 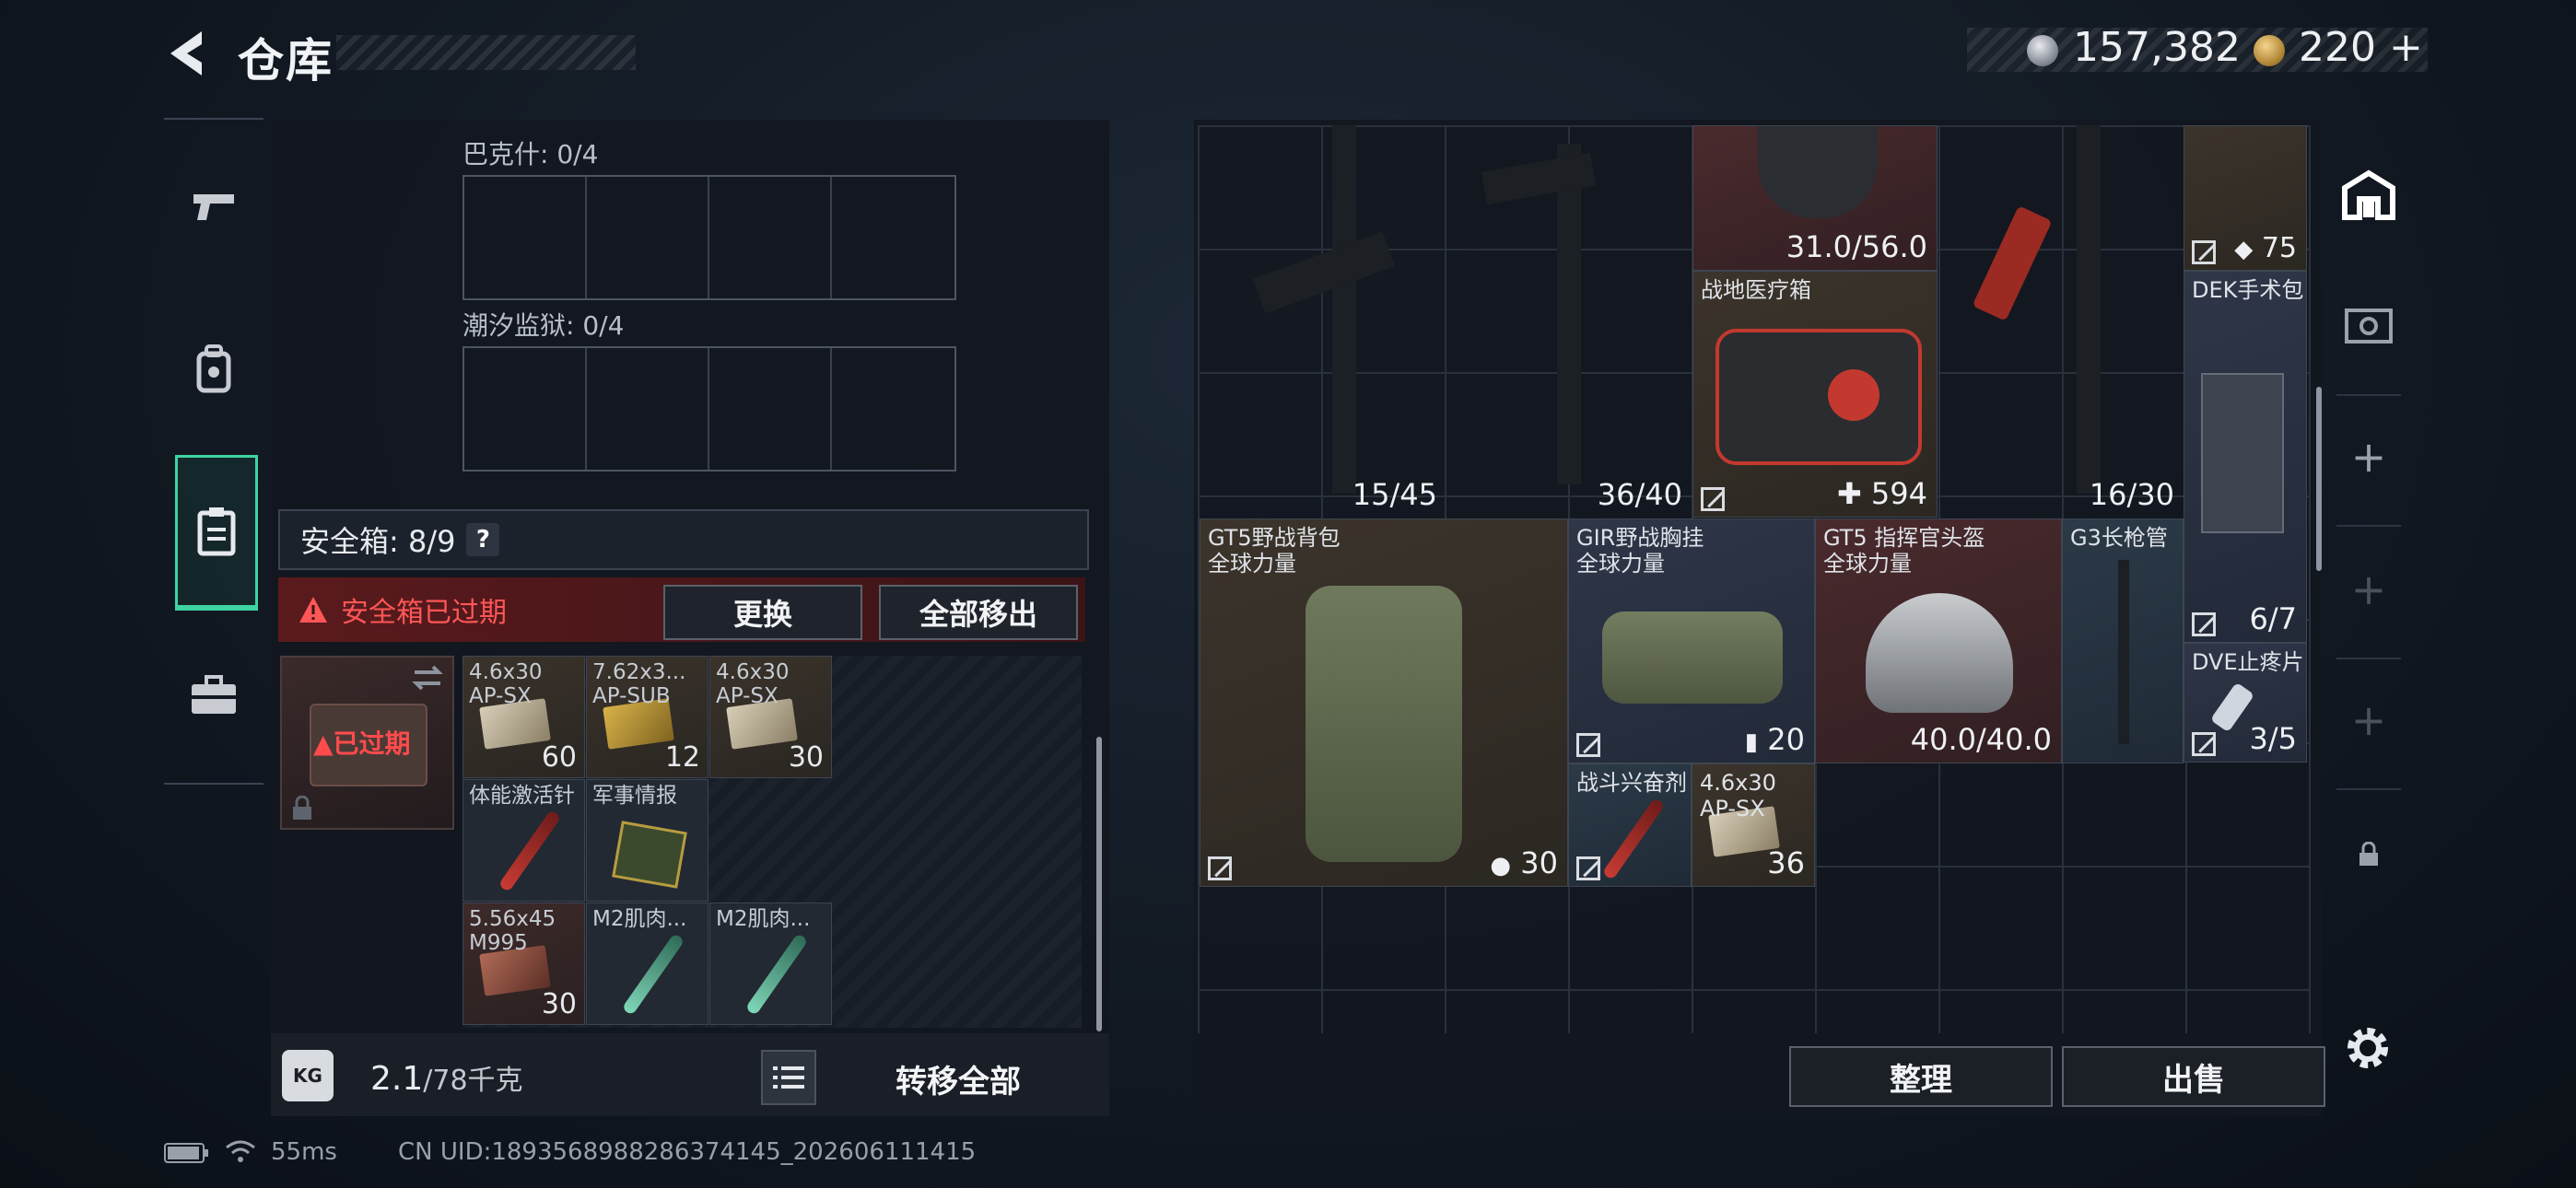 What do you see at coordinates (2123, 640) in the screenshot?
I see `stash-item-g3-barrel: G3长枪管` at bounding box center [2123, 640].